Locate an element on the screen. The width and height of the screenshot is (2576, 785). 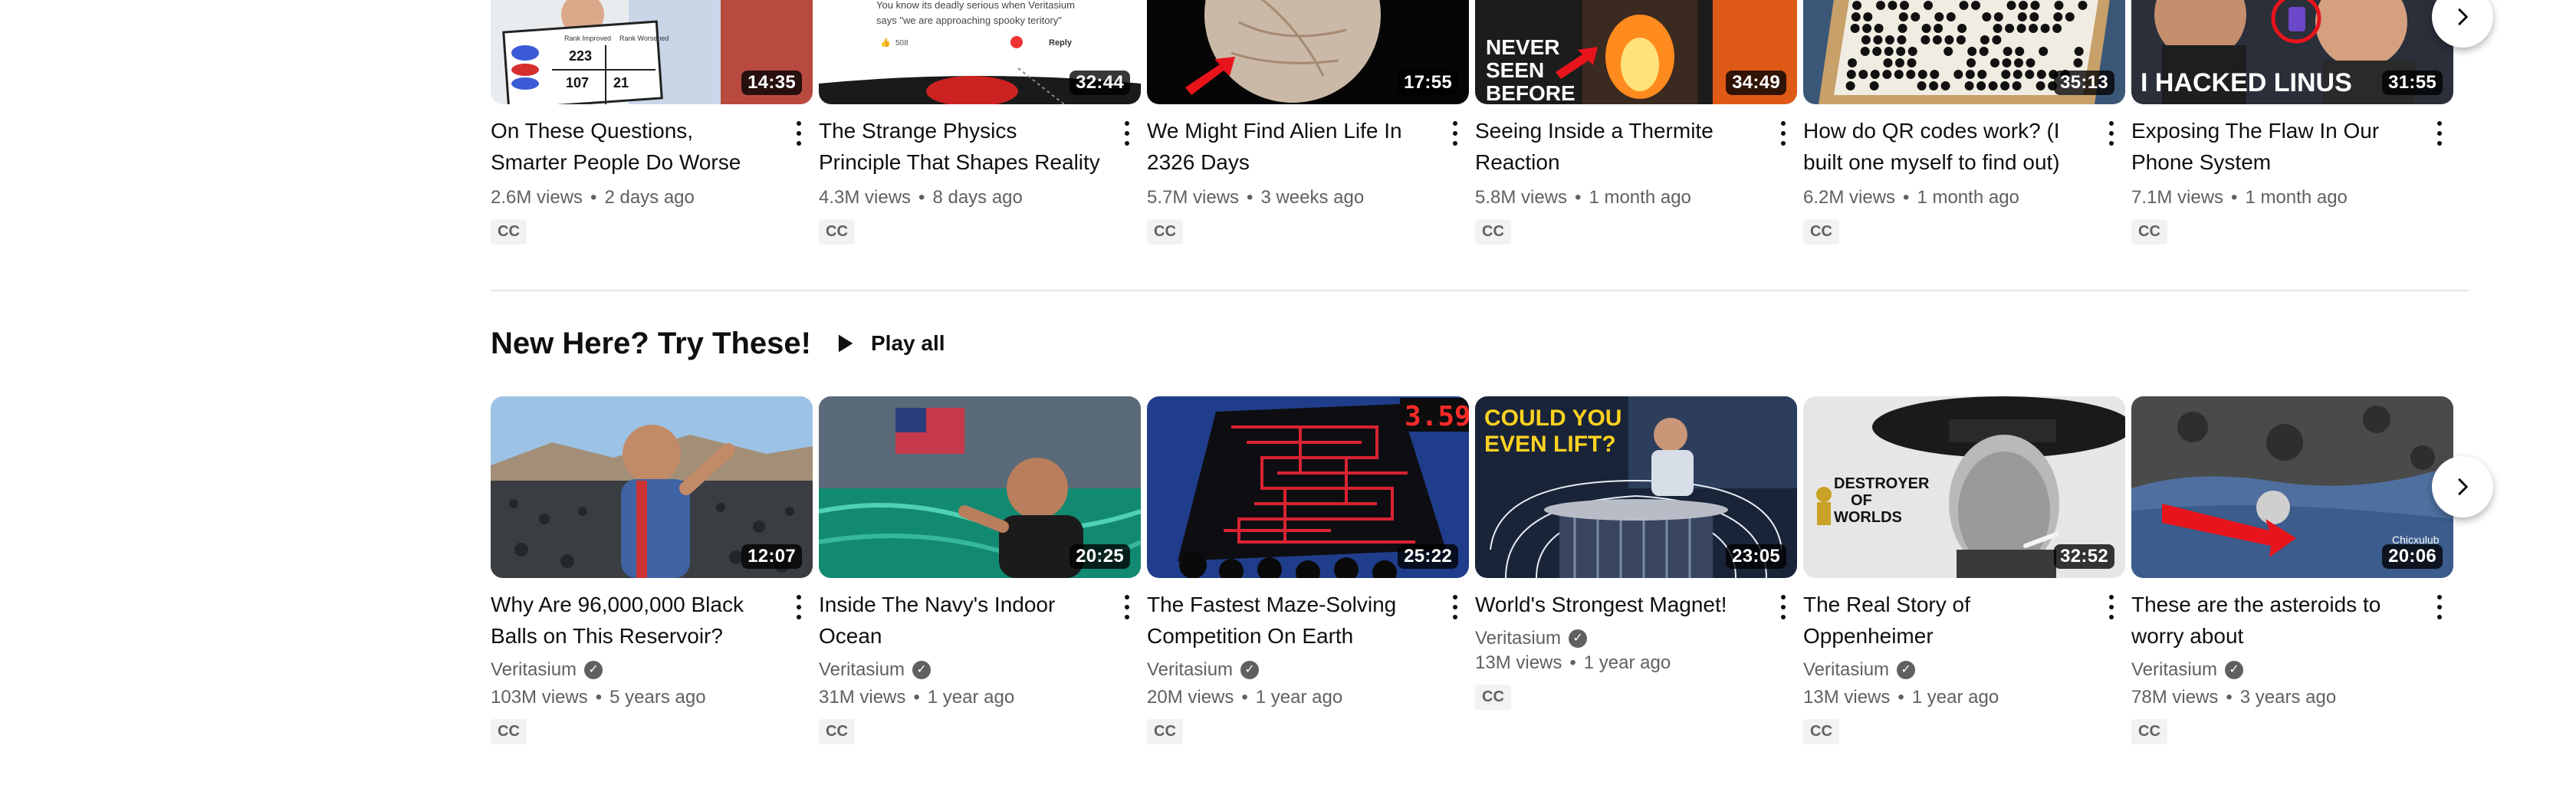
upload-age: 3 weeks ago is located at coordinates (1313, 197).